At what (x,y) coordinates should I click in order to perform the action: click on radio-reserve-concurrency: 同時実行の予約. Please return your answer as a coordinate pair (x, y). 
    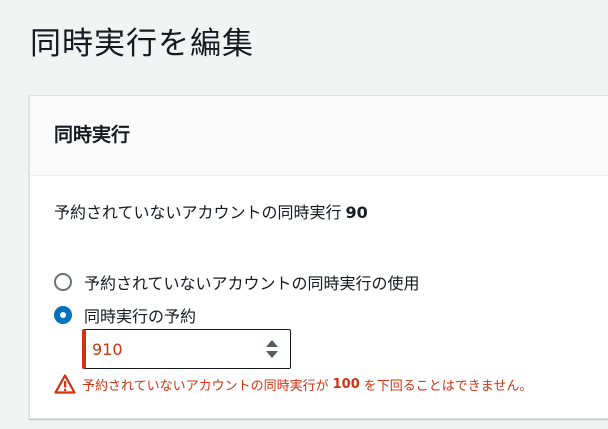
    Looking at the image, I should click on (125, 315).